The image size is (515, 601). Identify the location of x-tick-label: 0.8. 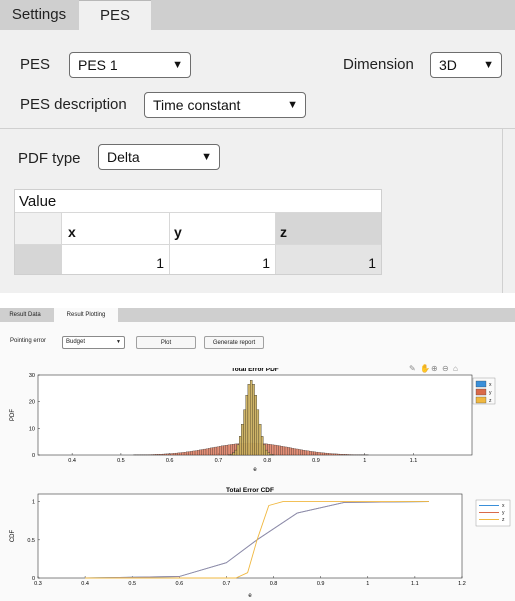
(267, 461).